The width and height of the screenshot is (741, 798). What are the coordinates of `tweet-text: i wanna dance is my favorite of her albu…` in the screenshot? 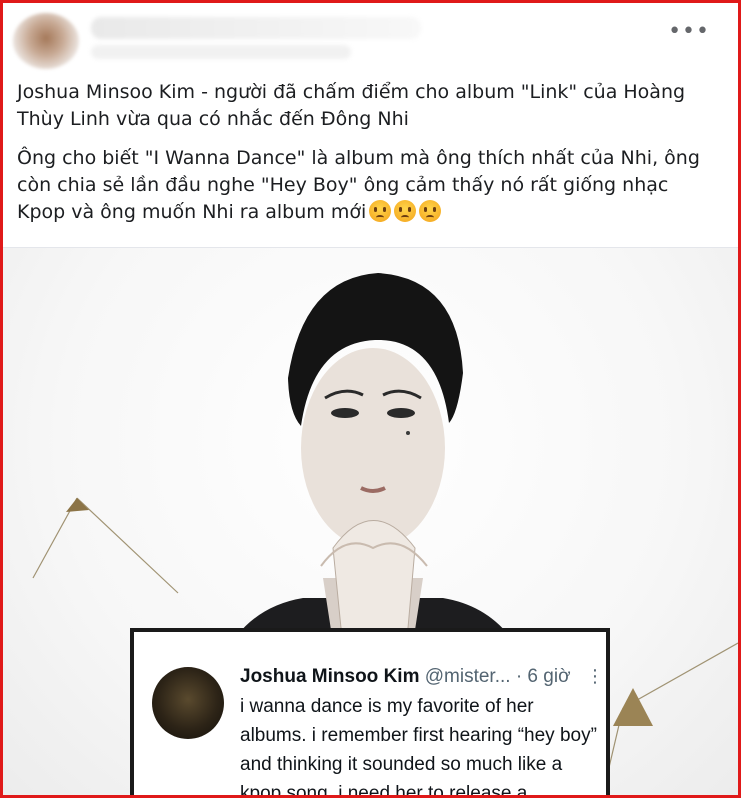 It's located at (418, 747).